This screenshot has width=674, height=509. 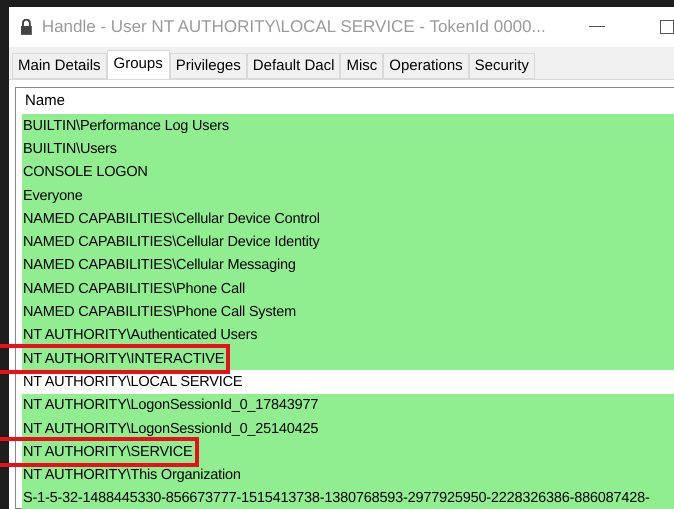 I want to click on list-row: NT AUTHORITY\LogonSessionId_0_25140425, so click(x=170, y=428).